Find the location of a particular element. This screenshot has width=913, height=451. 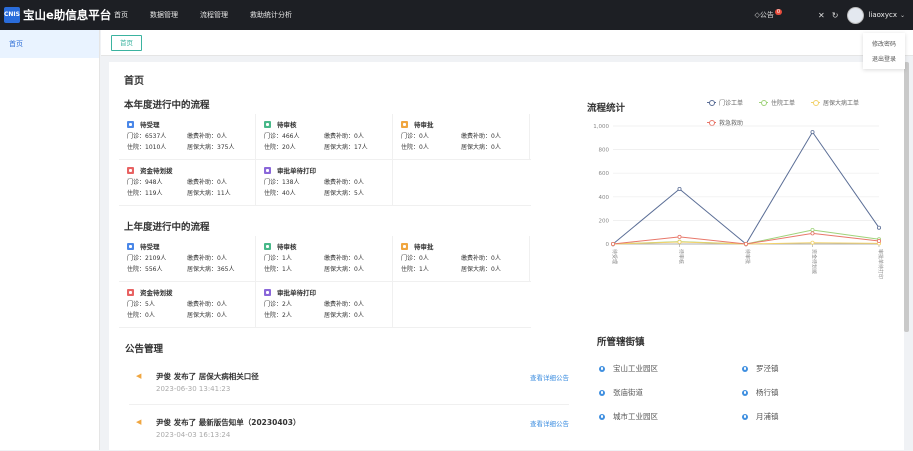

logout-item: 退出登录 is located at coordinates (884, 59).